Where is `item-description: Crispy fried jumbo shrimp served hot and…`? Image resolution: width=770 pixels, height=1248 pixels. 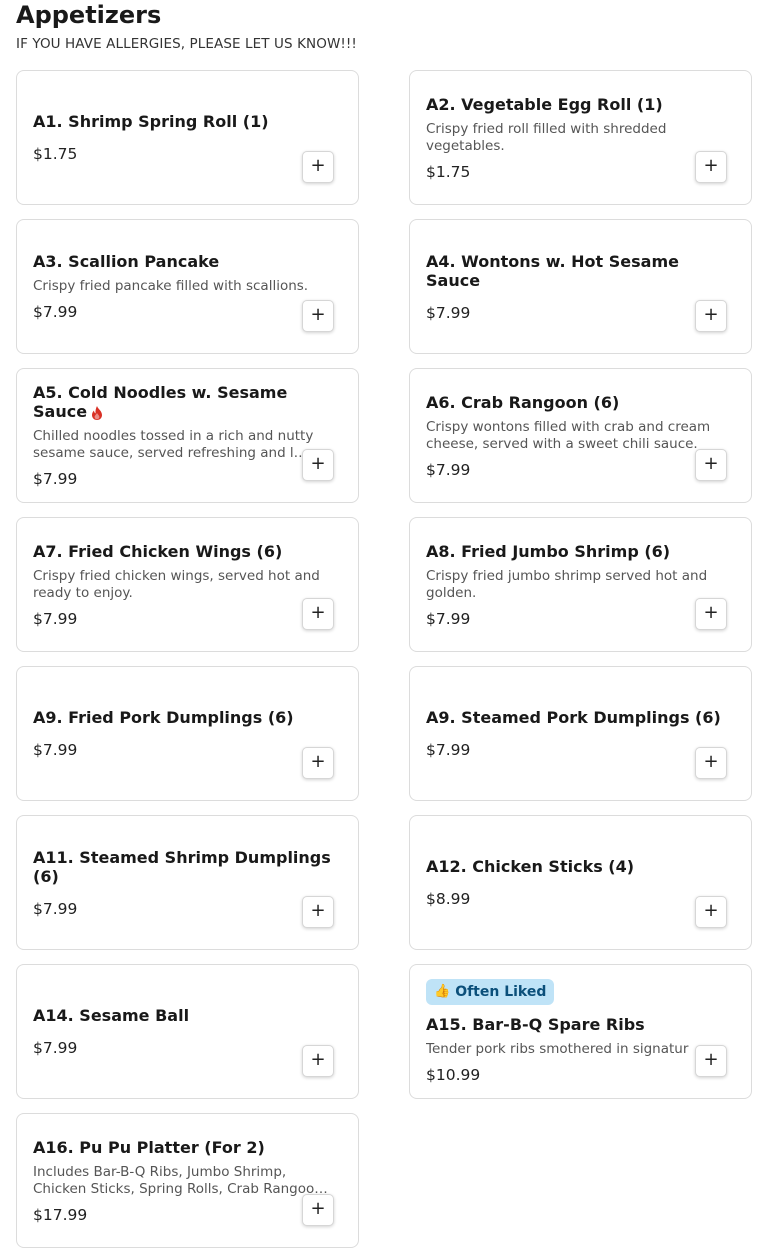
item-description: Crispy fried jumbo shrimp served hot and… is located at coordinates (567, 584).